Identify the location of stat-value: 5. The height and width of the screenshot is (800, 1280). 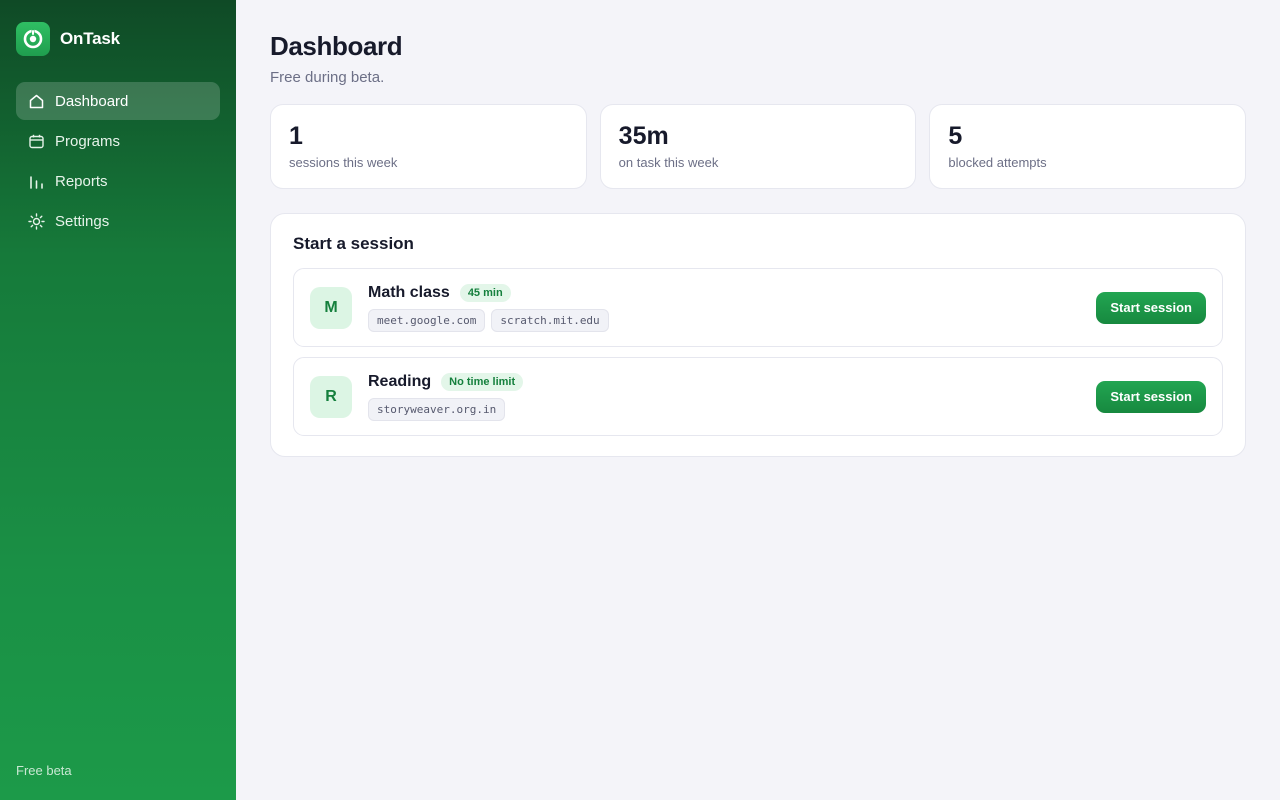
(955, 136).